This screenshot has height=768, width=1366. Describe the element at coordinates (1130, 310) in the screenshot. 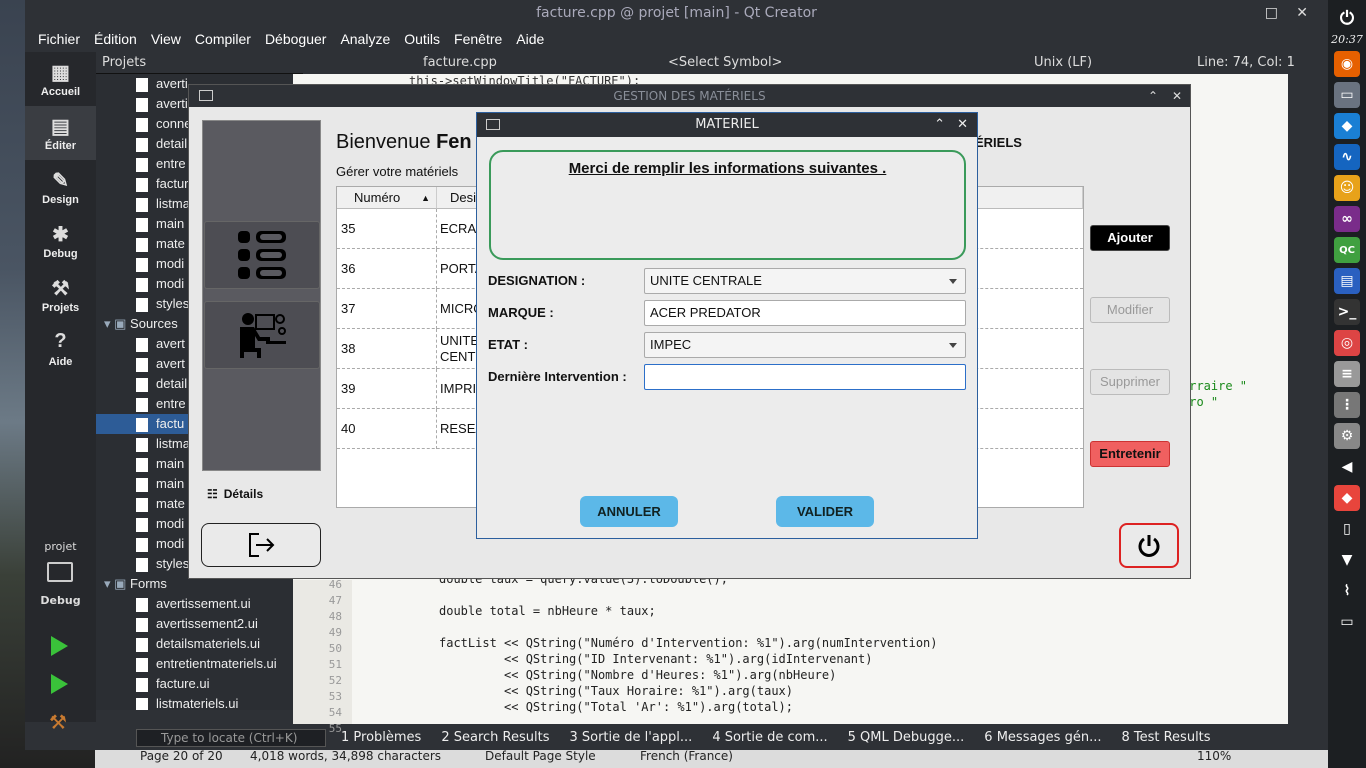

I see `edit-button: Modifier` at that location.